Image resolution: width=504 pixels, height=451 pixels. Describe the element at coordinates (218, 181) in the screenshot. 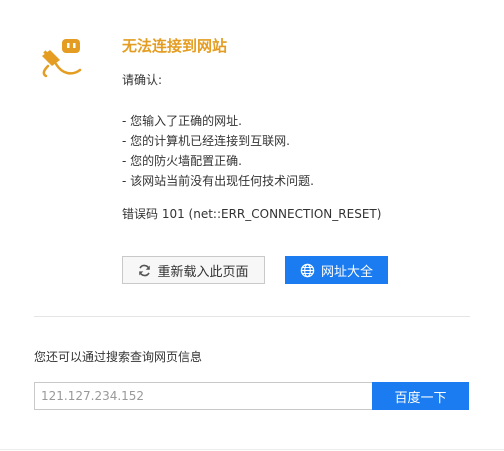

I see `check-item-server: - 该网站当前没有出现任何技术问题.` at that location.